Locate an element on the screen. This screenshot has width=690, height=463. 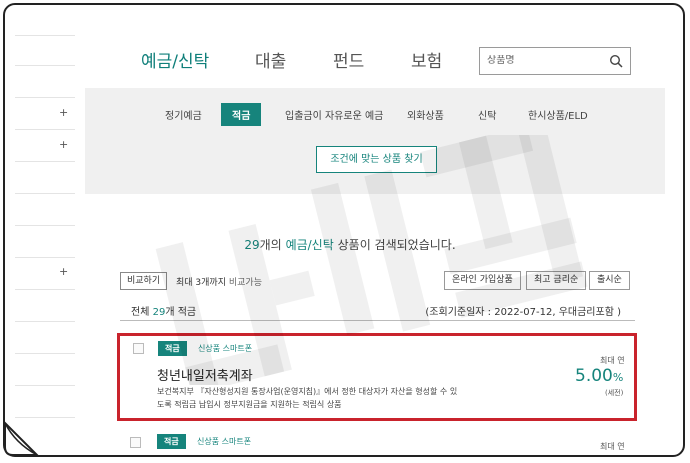
tab-deposit-trust: 예금/신탁 is located at coordinates (175, 59).